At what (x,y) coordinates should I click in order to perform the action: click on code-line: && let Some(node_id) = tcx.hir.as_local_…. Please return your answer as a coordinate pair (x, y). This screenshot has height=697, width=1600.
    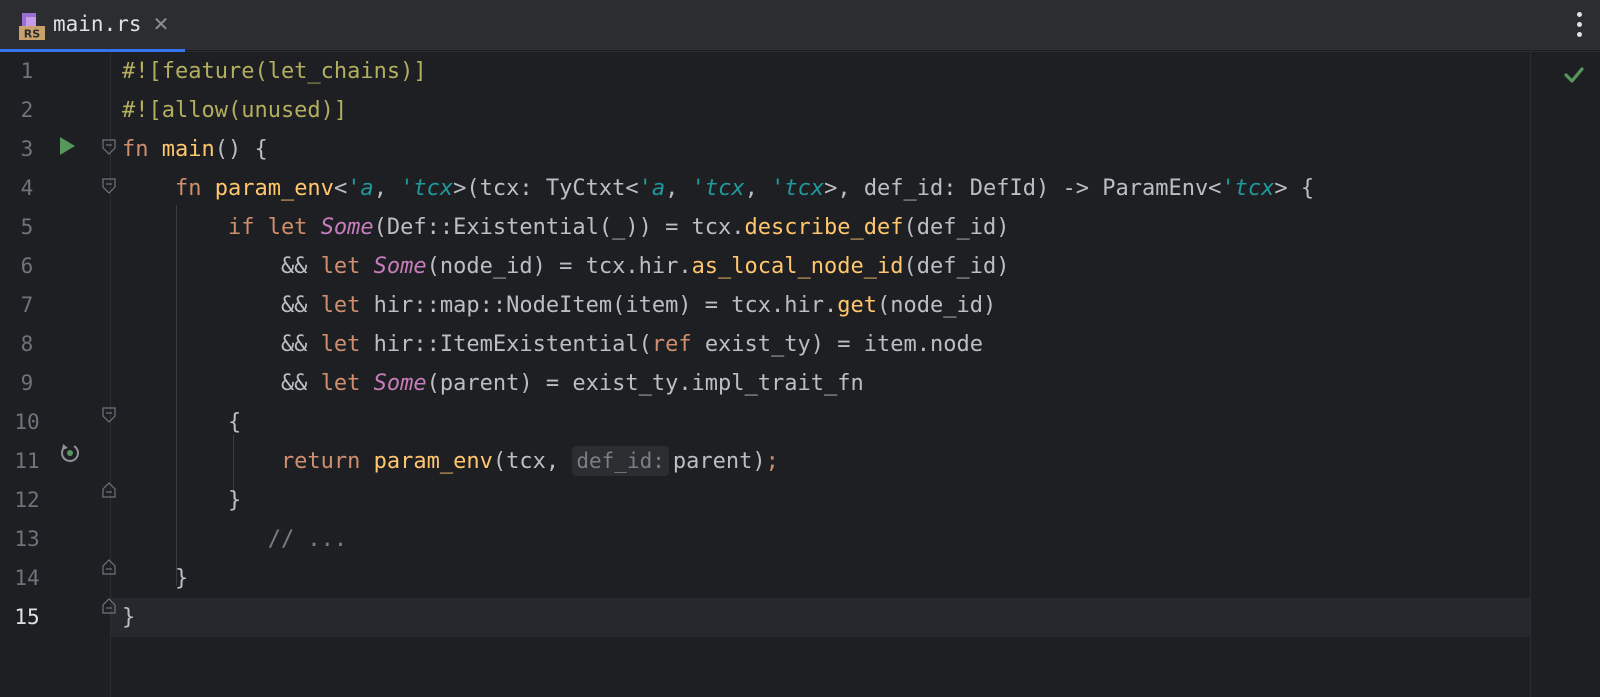
    Looking at the image, I should click on (566, 266).